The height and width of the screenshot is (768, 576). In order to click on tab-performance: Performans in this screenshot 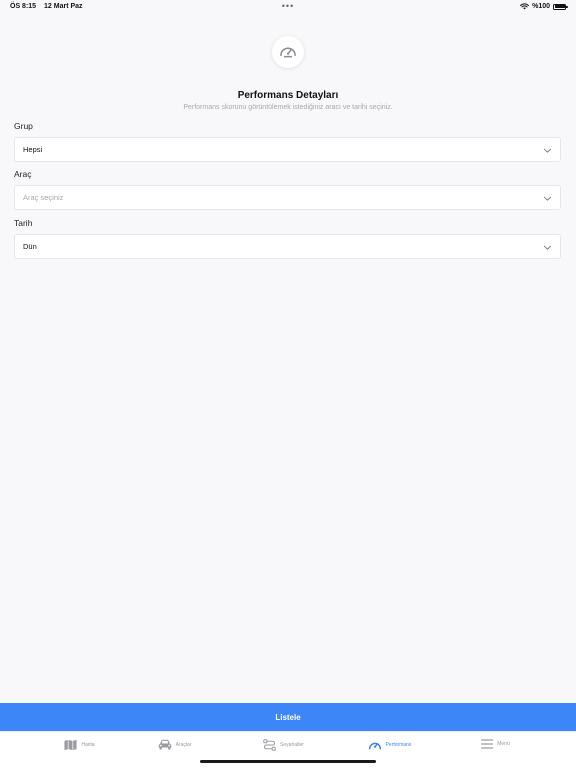, I will do `click(389, 744)`.